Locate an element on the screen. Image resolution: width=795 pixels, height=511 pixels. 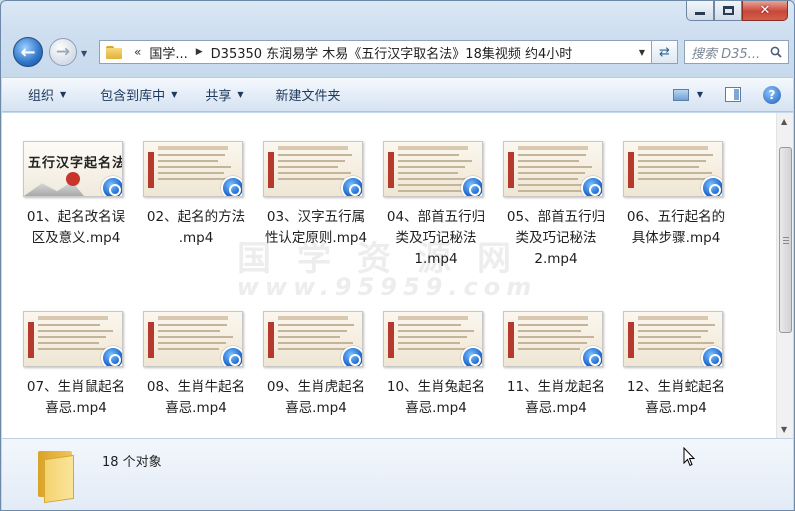
back-arrow-icon: ← is located at coordinates (28, 52).